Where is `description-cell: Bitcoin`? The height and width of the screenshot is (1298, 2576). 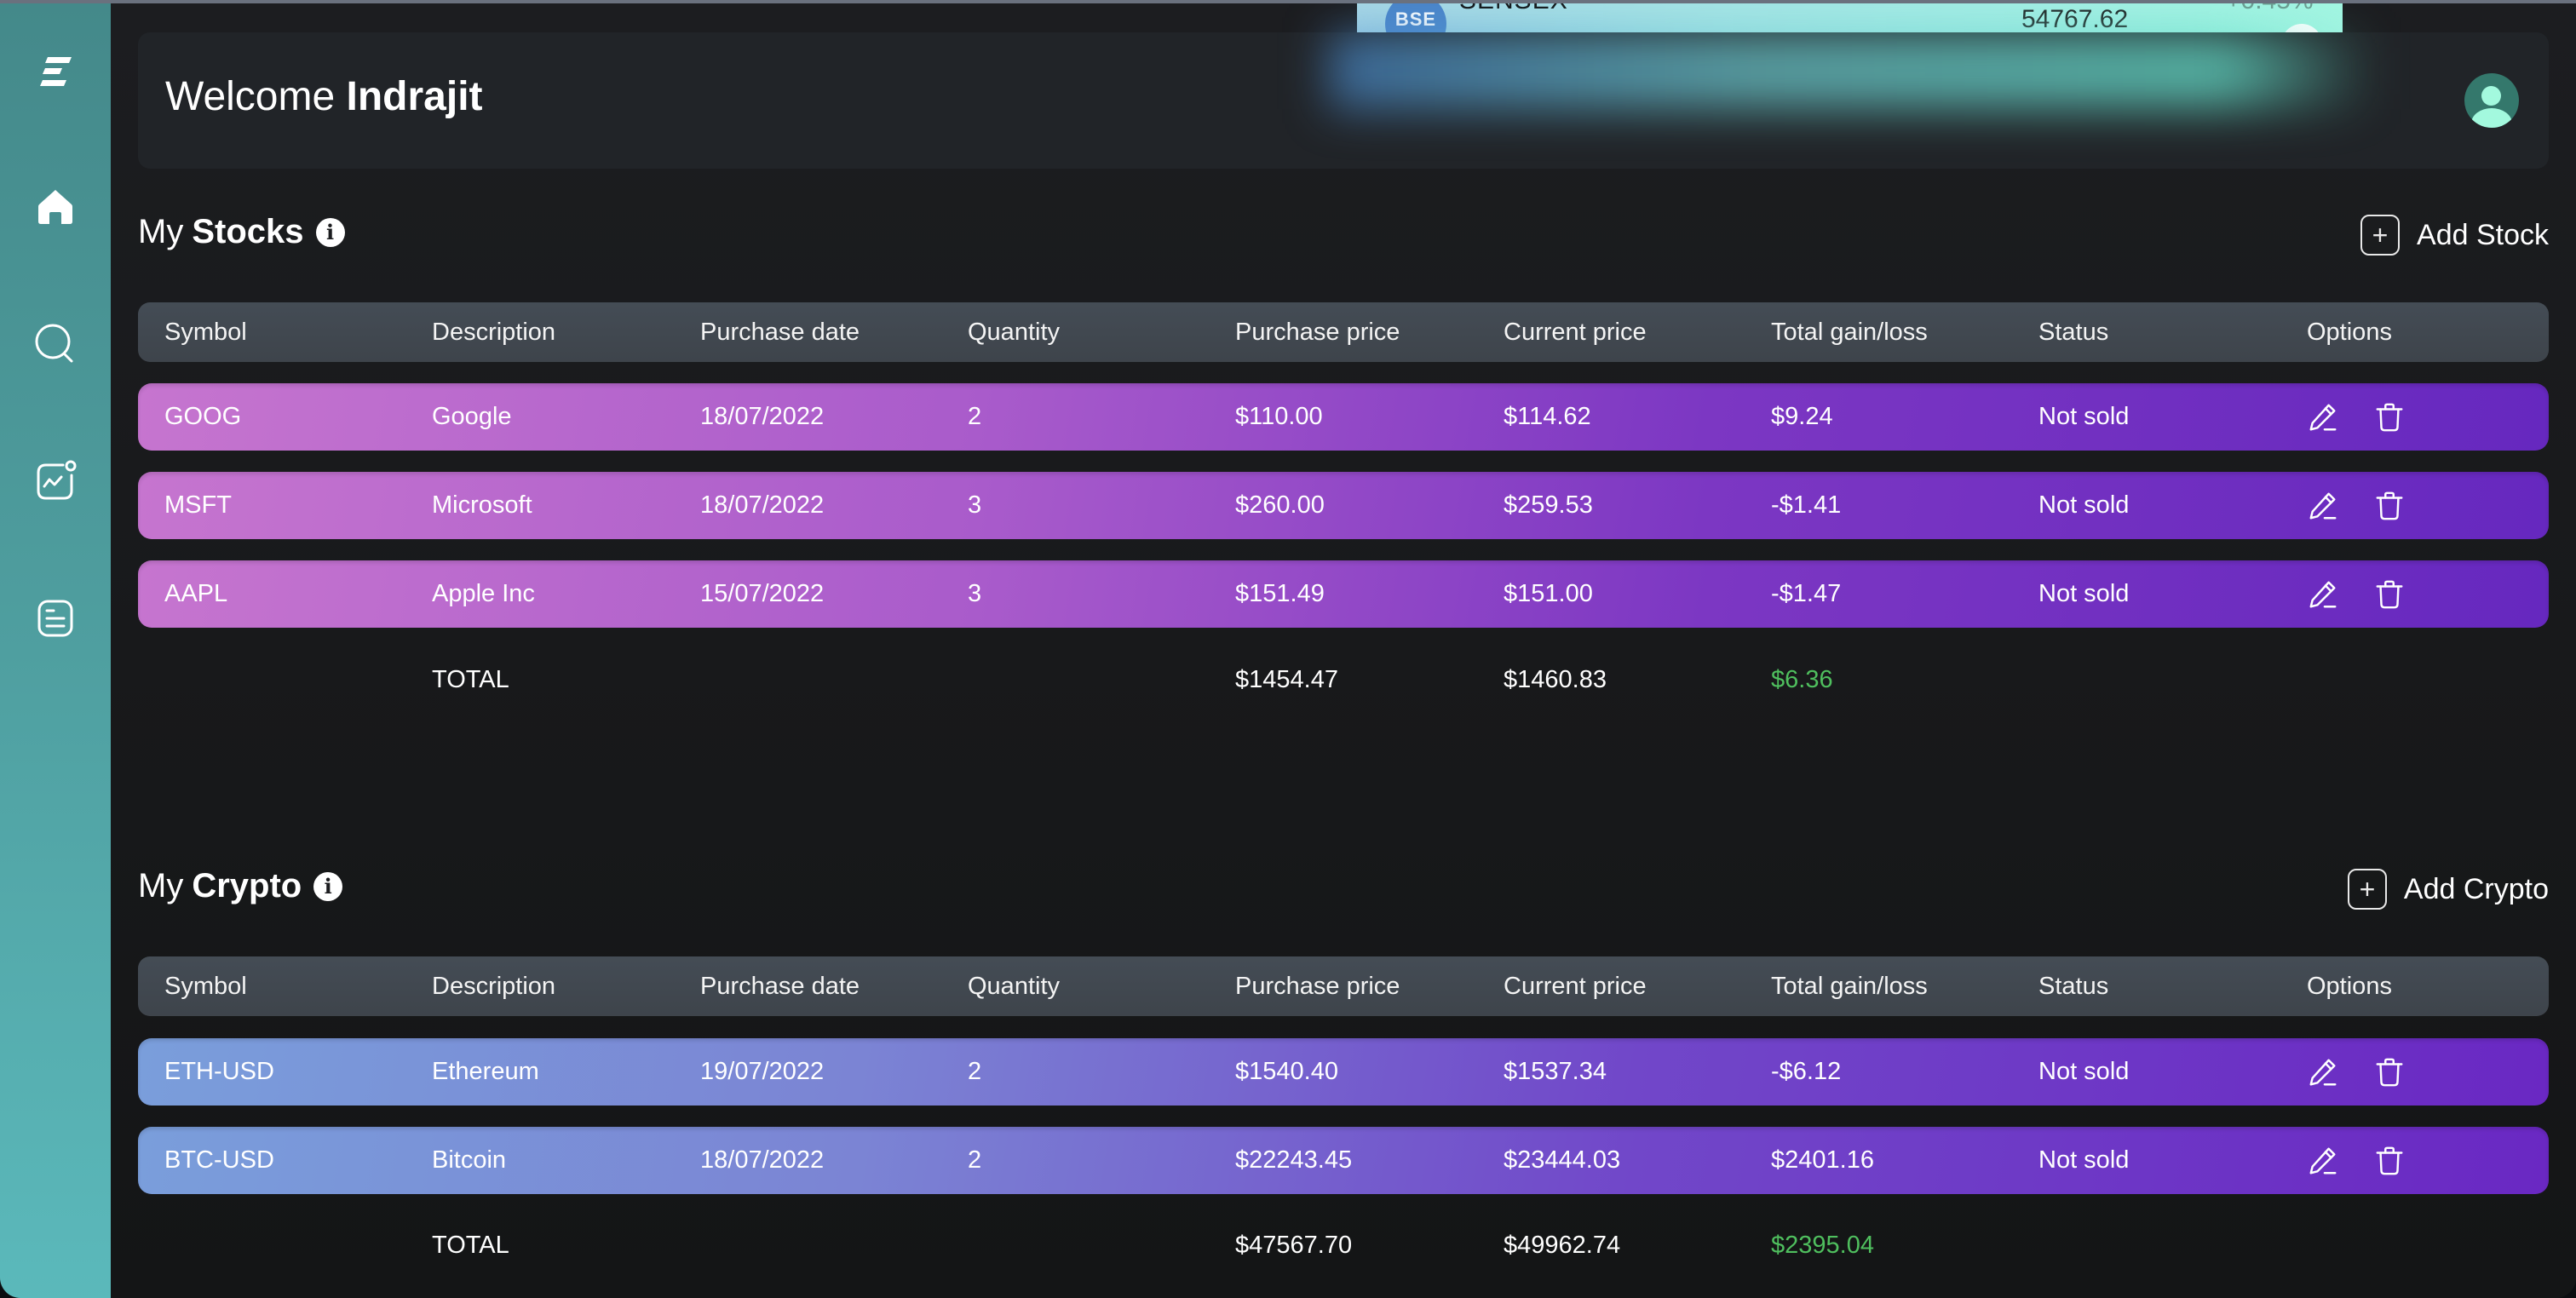 description-cell: Bitcoin is located at coordinates (469, 1160).